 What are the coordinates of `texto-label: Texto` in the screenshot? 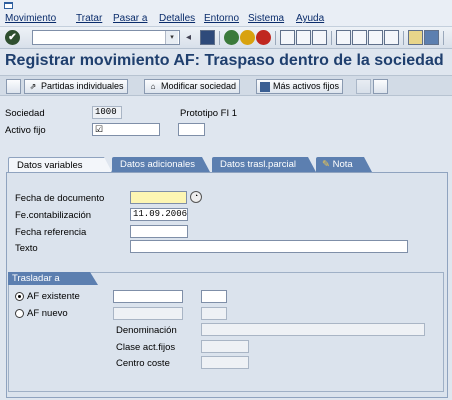 It's located at (26, 248).